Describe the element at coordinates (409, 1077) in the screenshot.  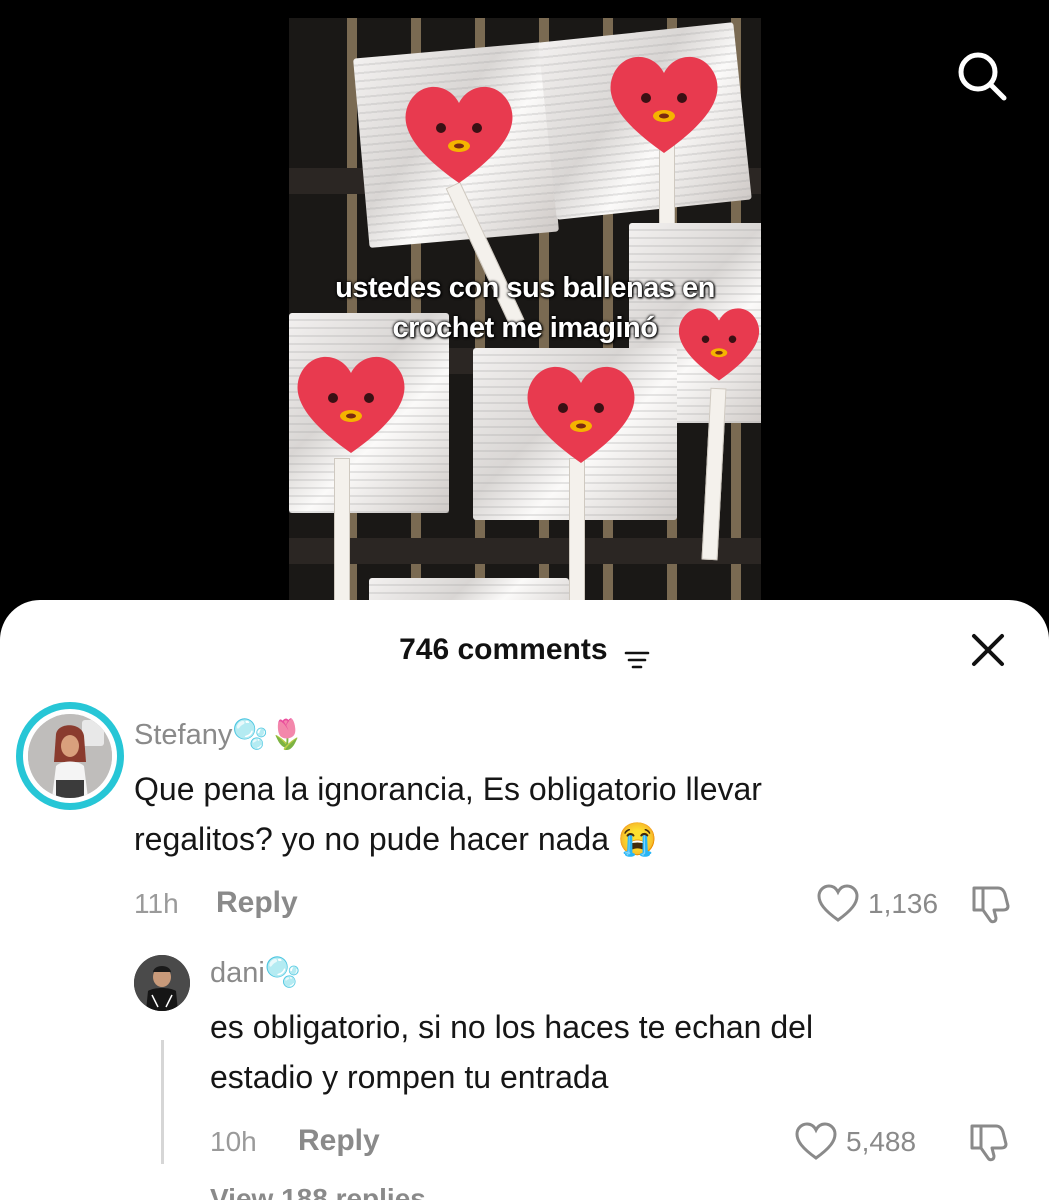
I see `reply-text-line: estadio y rompen tu entrada` at that location.